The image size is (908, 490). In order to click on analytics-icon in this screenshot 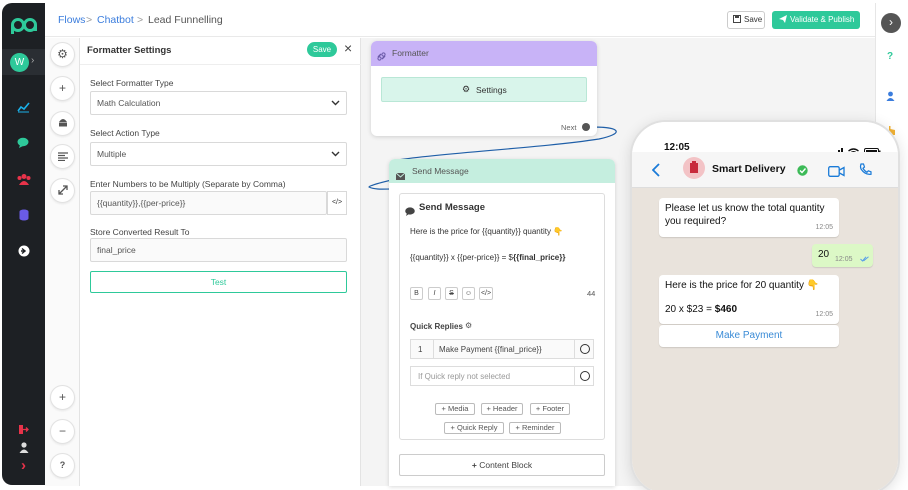, I will do `click(23, 108)`.